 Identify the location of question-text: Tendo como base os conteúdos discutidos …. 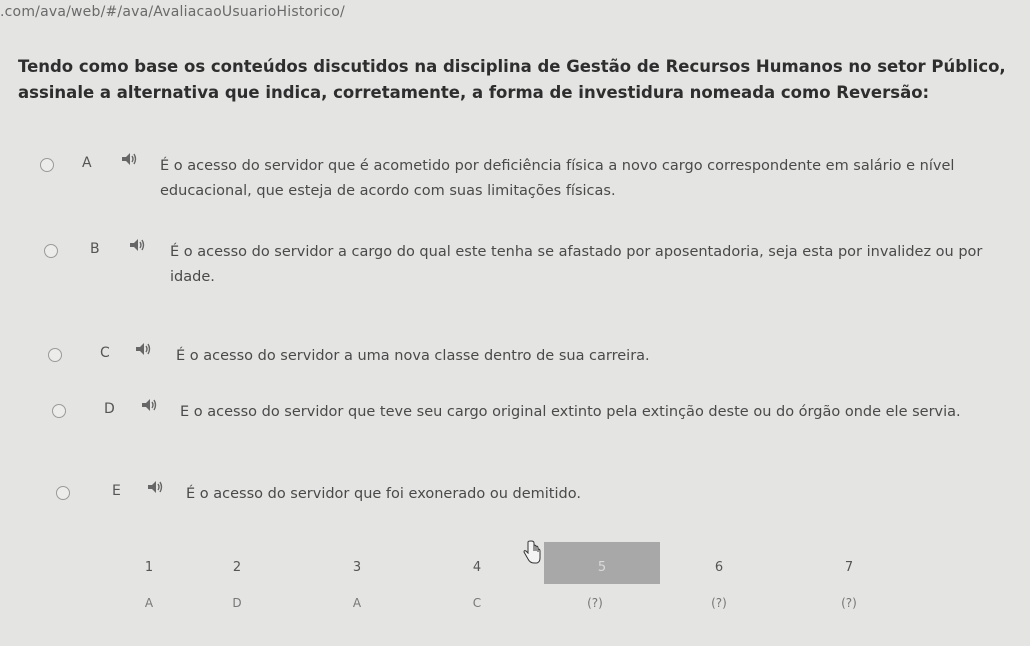
(512, 79).